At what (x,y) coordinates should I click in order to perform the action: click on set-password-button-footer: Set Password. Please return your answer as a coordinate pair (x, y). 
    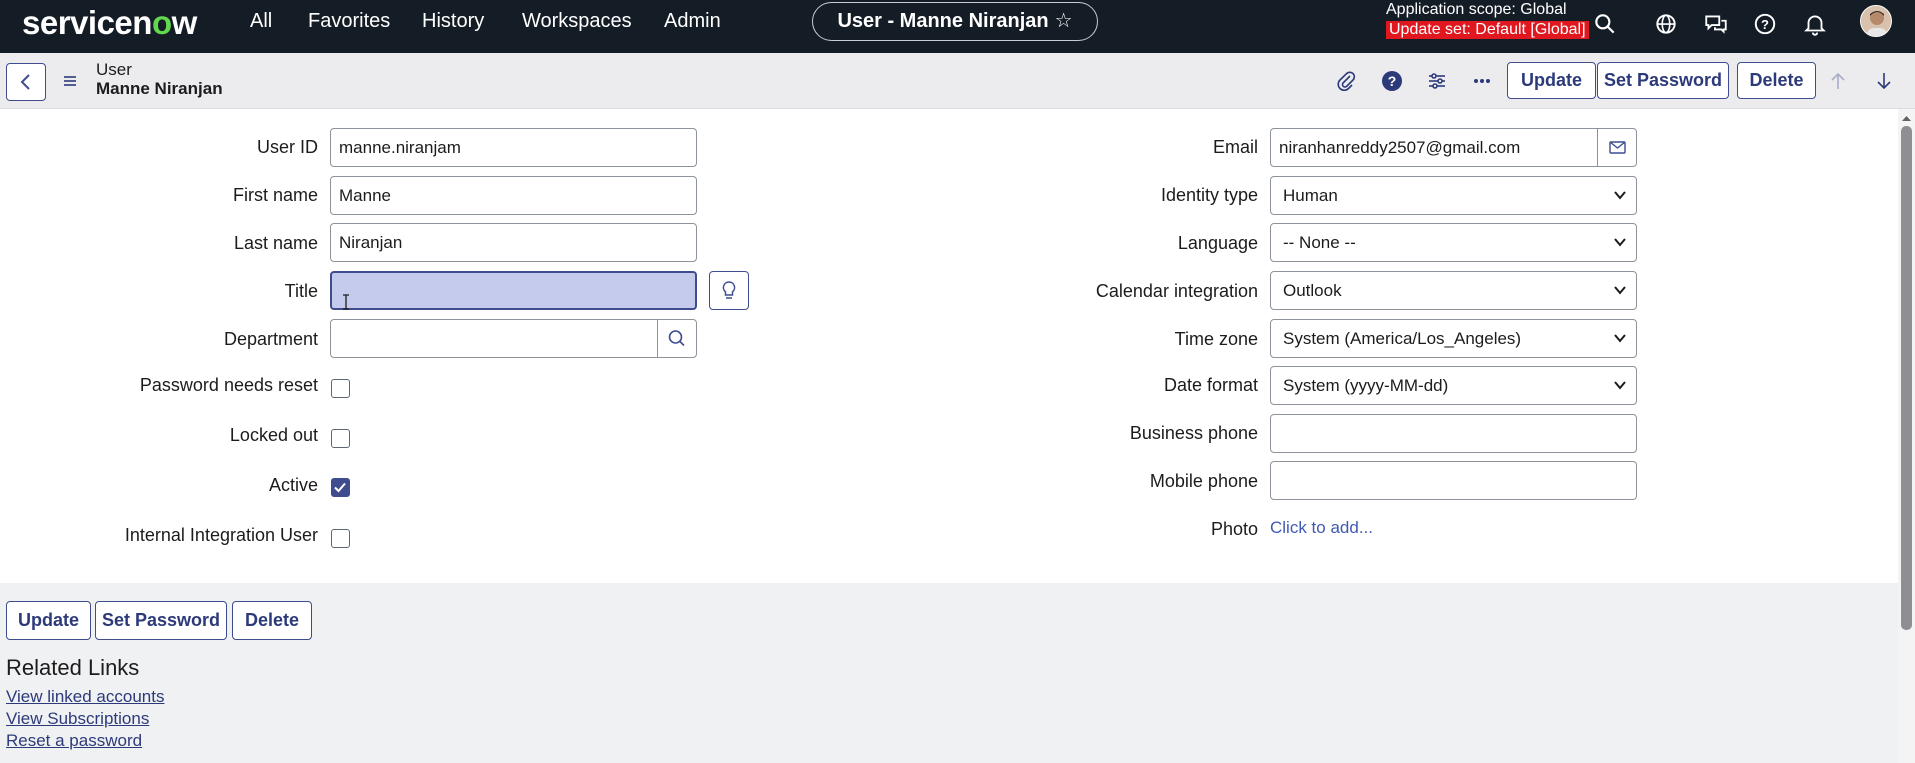
    Looking at the image, I should click on (161, 620).